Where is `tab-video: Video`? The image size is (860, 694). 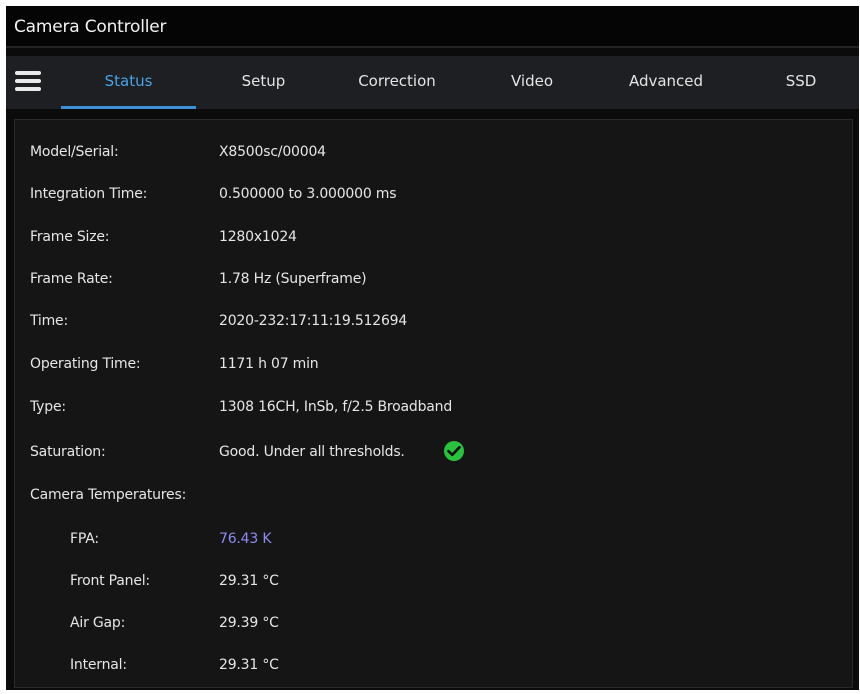
tab-video: Video is located at coordinates (532, 82).